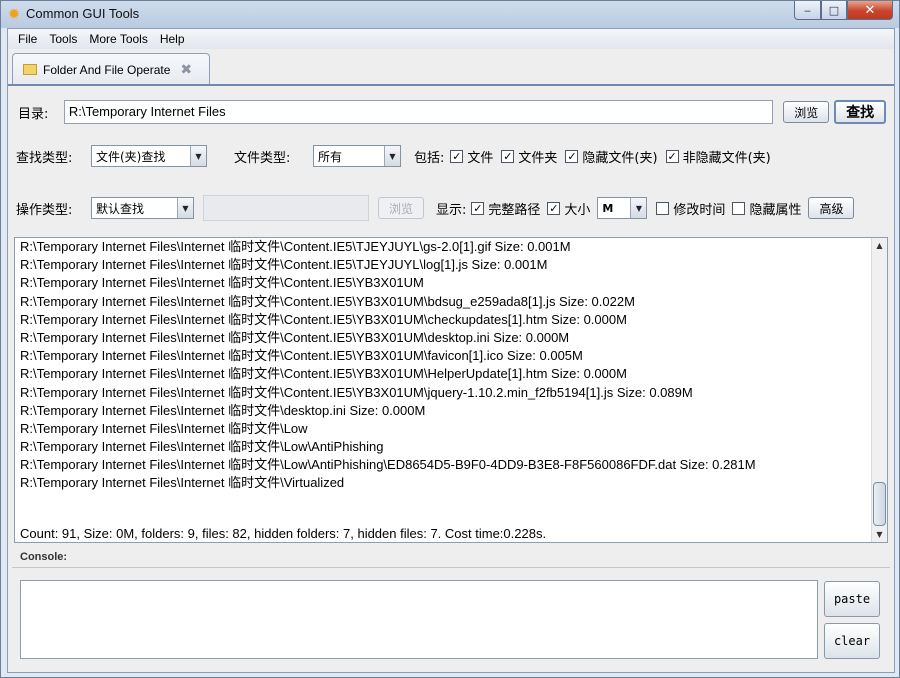  What do you see at coordinates (870, 10) in the screenshot?
I see `close-button: ✕` at bounding box center [870, 10].